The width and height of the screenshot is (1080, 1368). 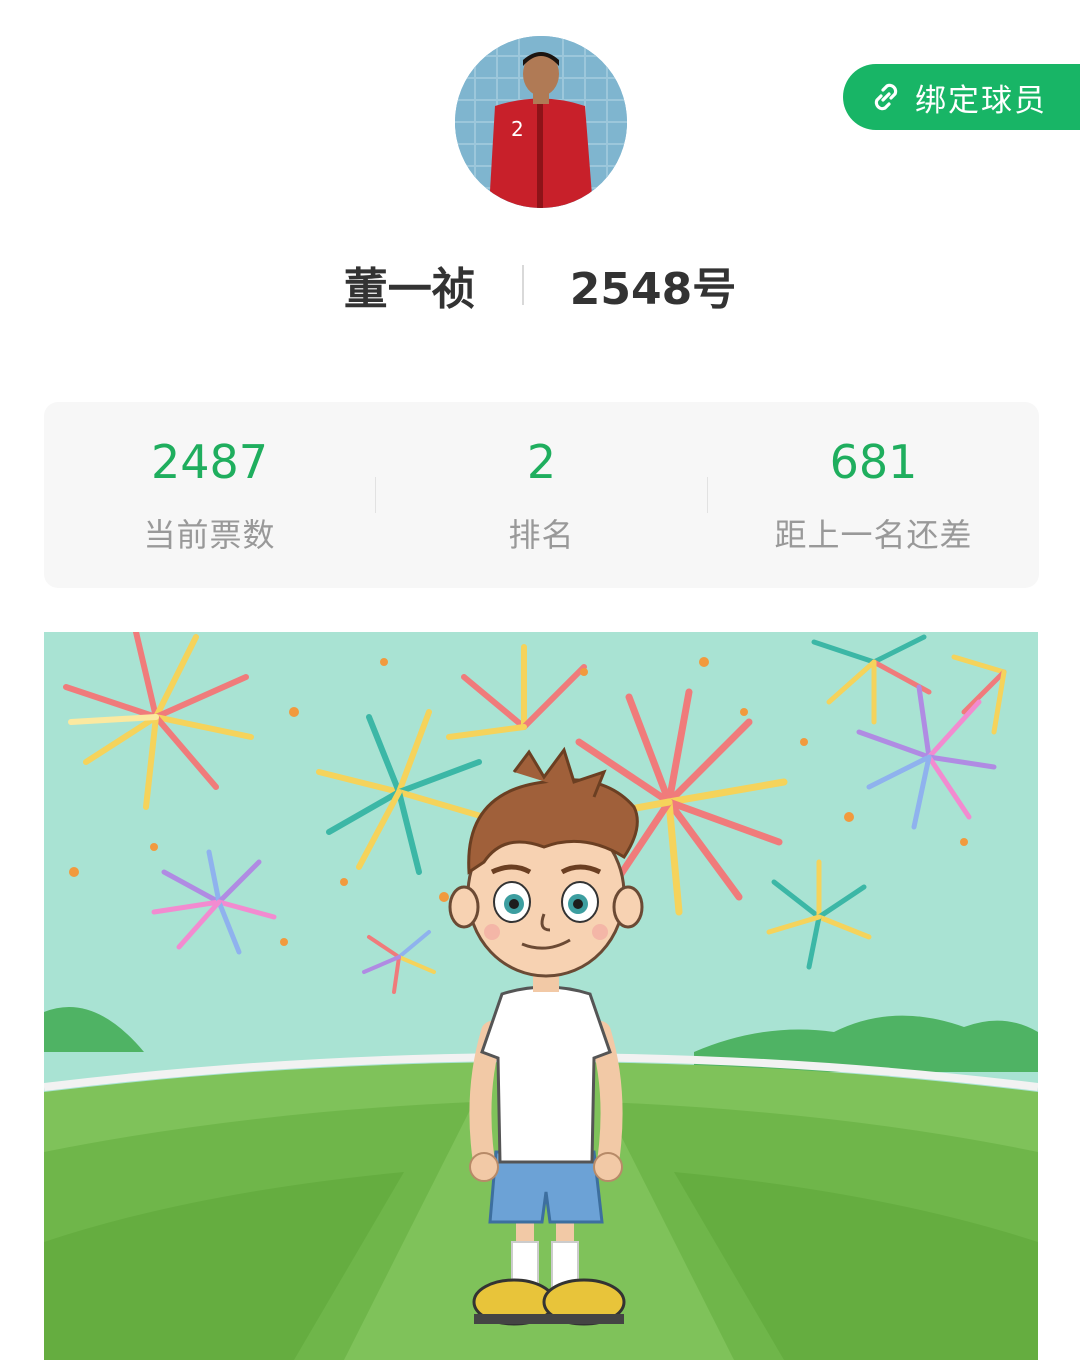 I want to click on stat-gap-to-next: 681 距上一名还差, so click(x=873, y=495).